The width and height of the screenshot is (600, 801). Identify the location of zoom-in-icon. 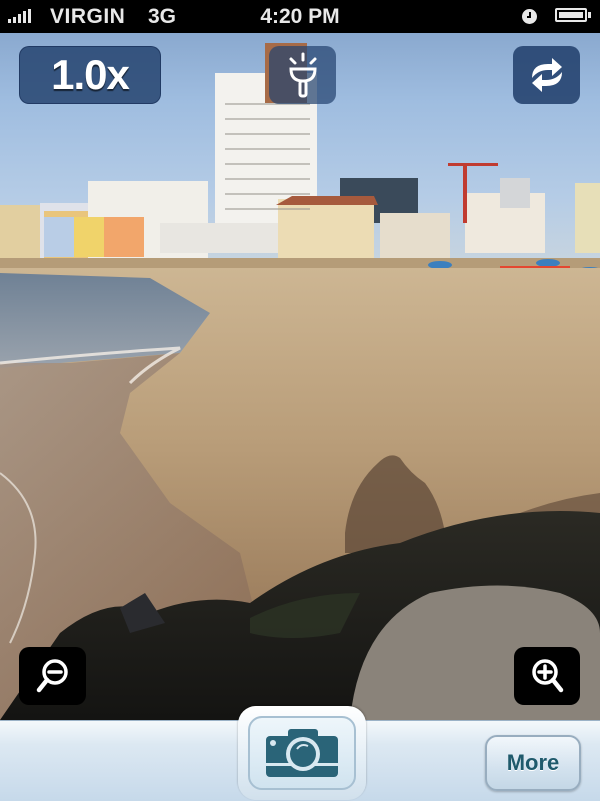
(548, 676).